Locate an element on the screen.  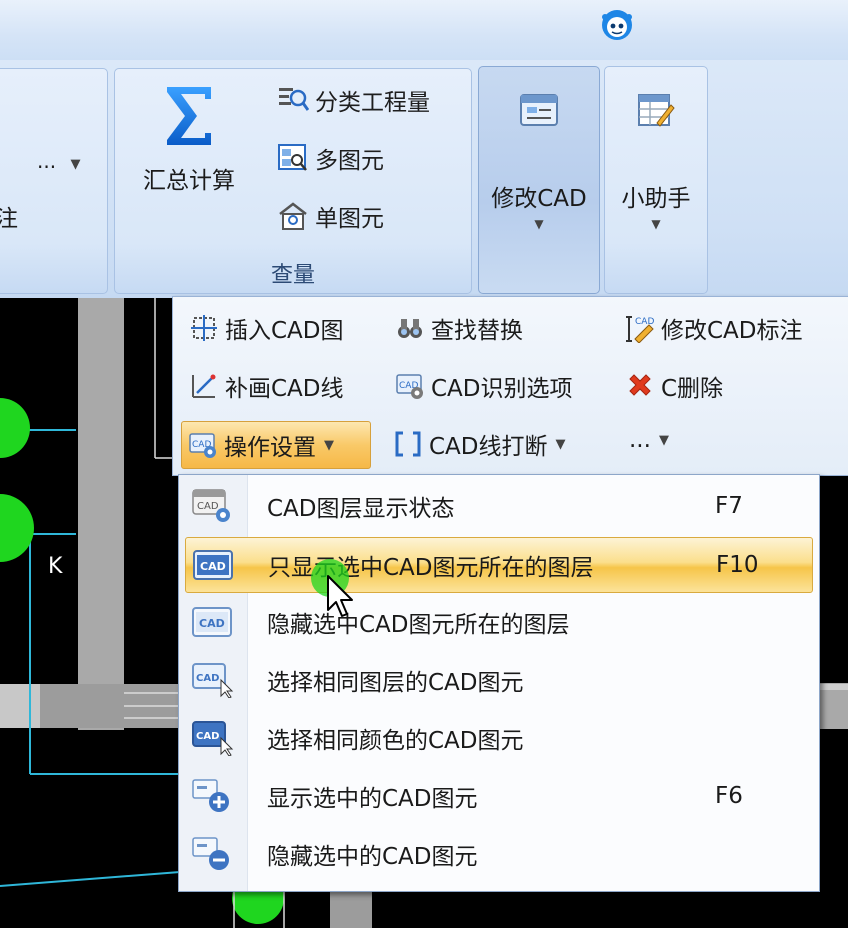
sigma-icon is located at coordinates (189, 116).